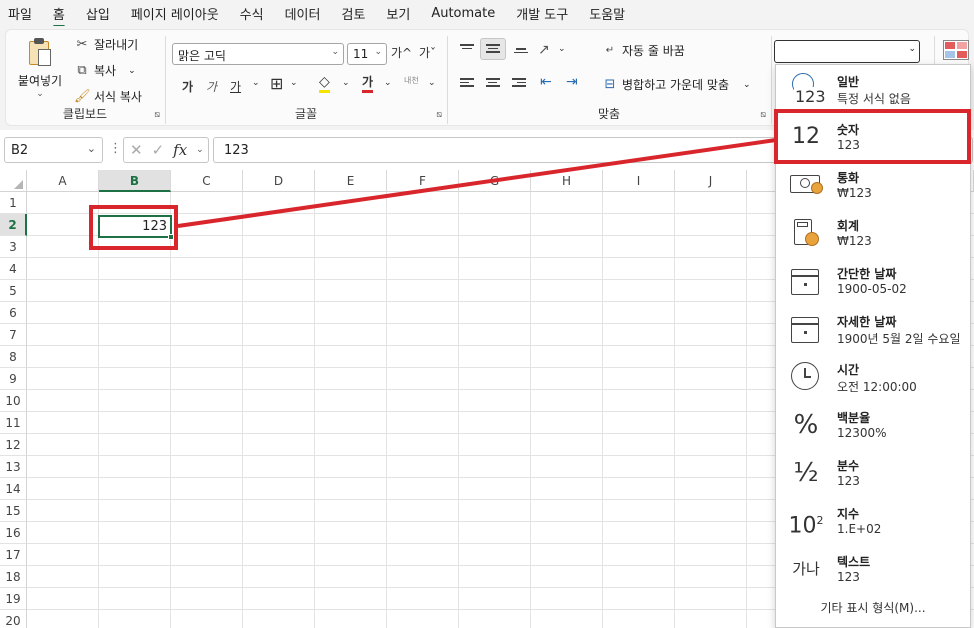 The image size is (974, 628). I want to click on menu-home: 홈, so click(58, 16).